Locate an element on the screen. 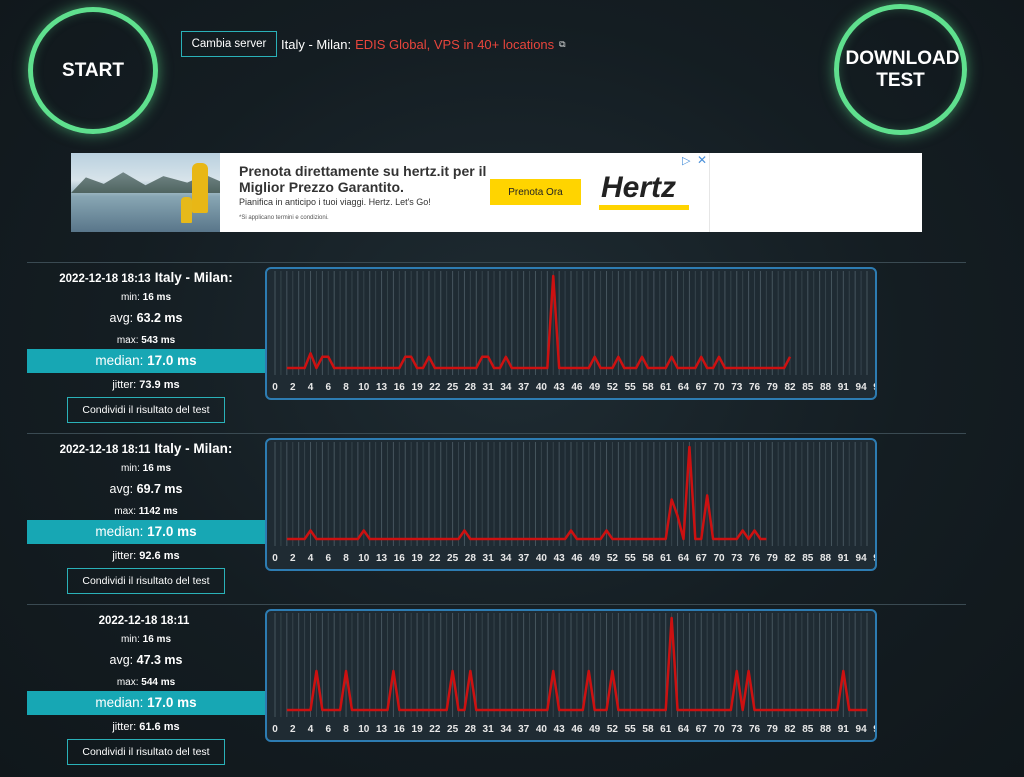  jitter-value: 73.9 ms is located at coordinates (159, 385).